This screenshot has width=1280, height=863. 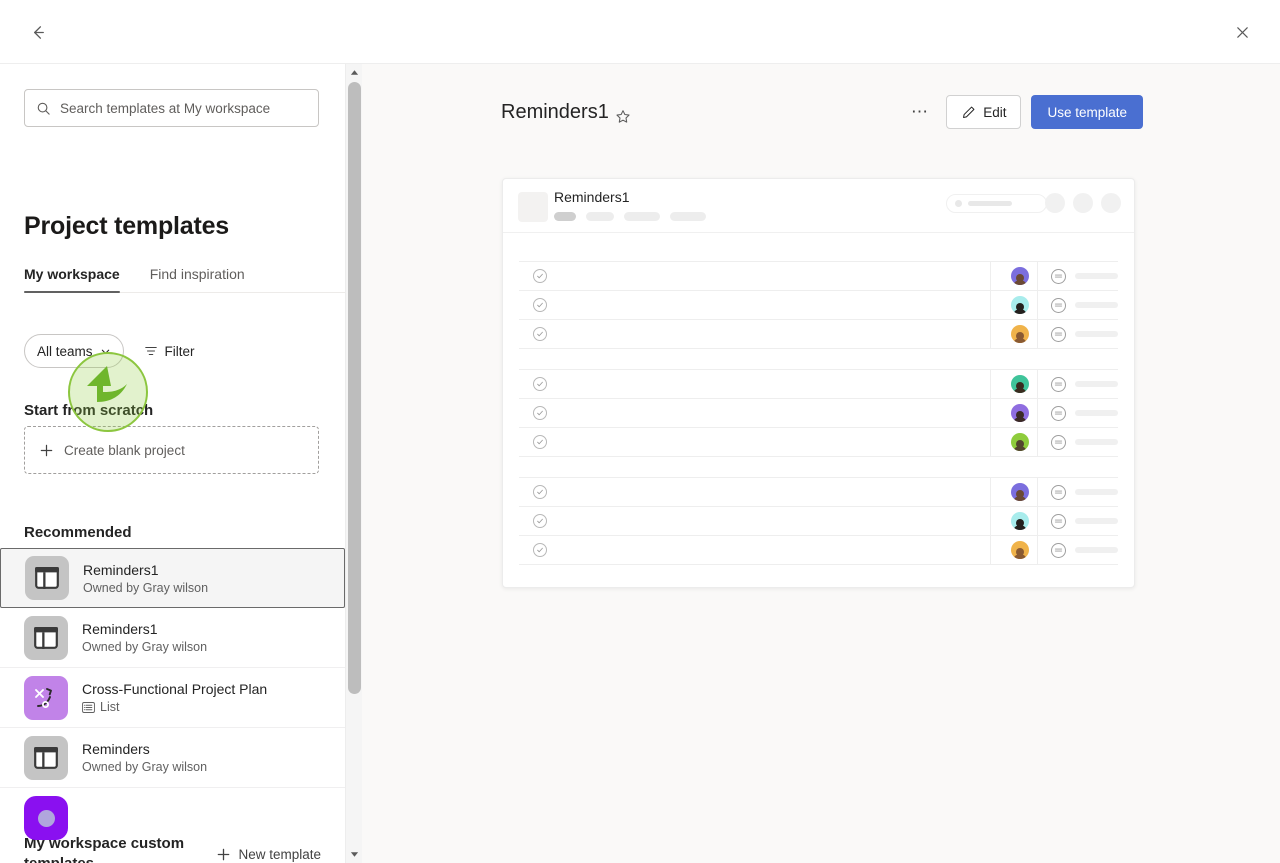 What do you see at coordinates (174, 707) in the screenshot?
I see `template-item-subtitle: List` at bounding box center [174, 707].